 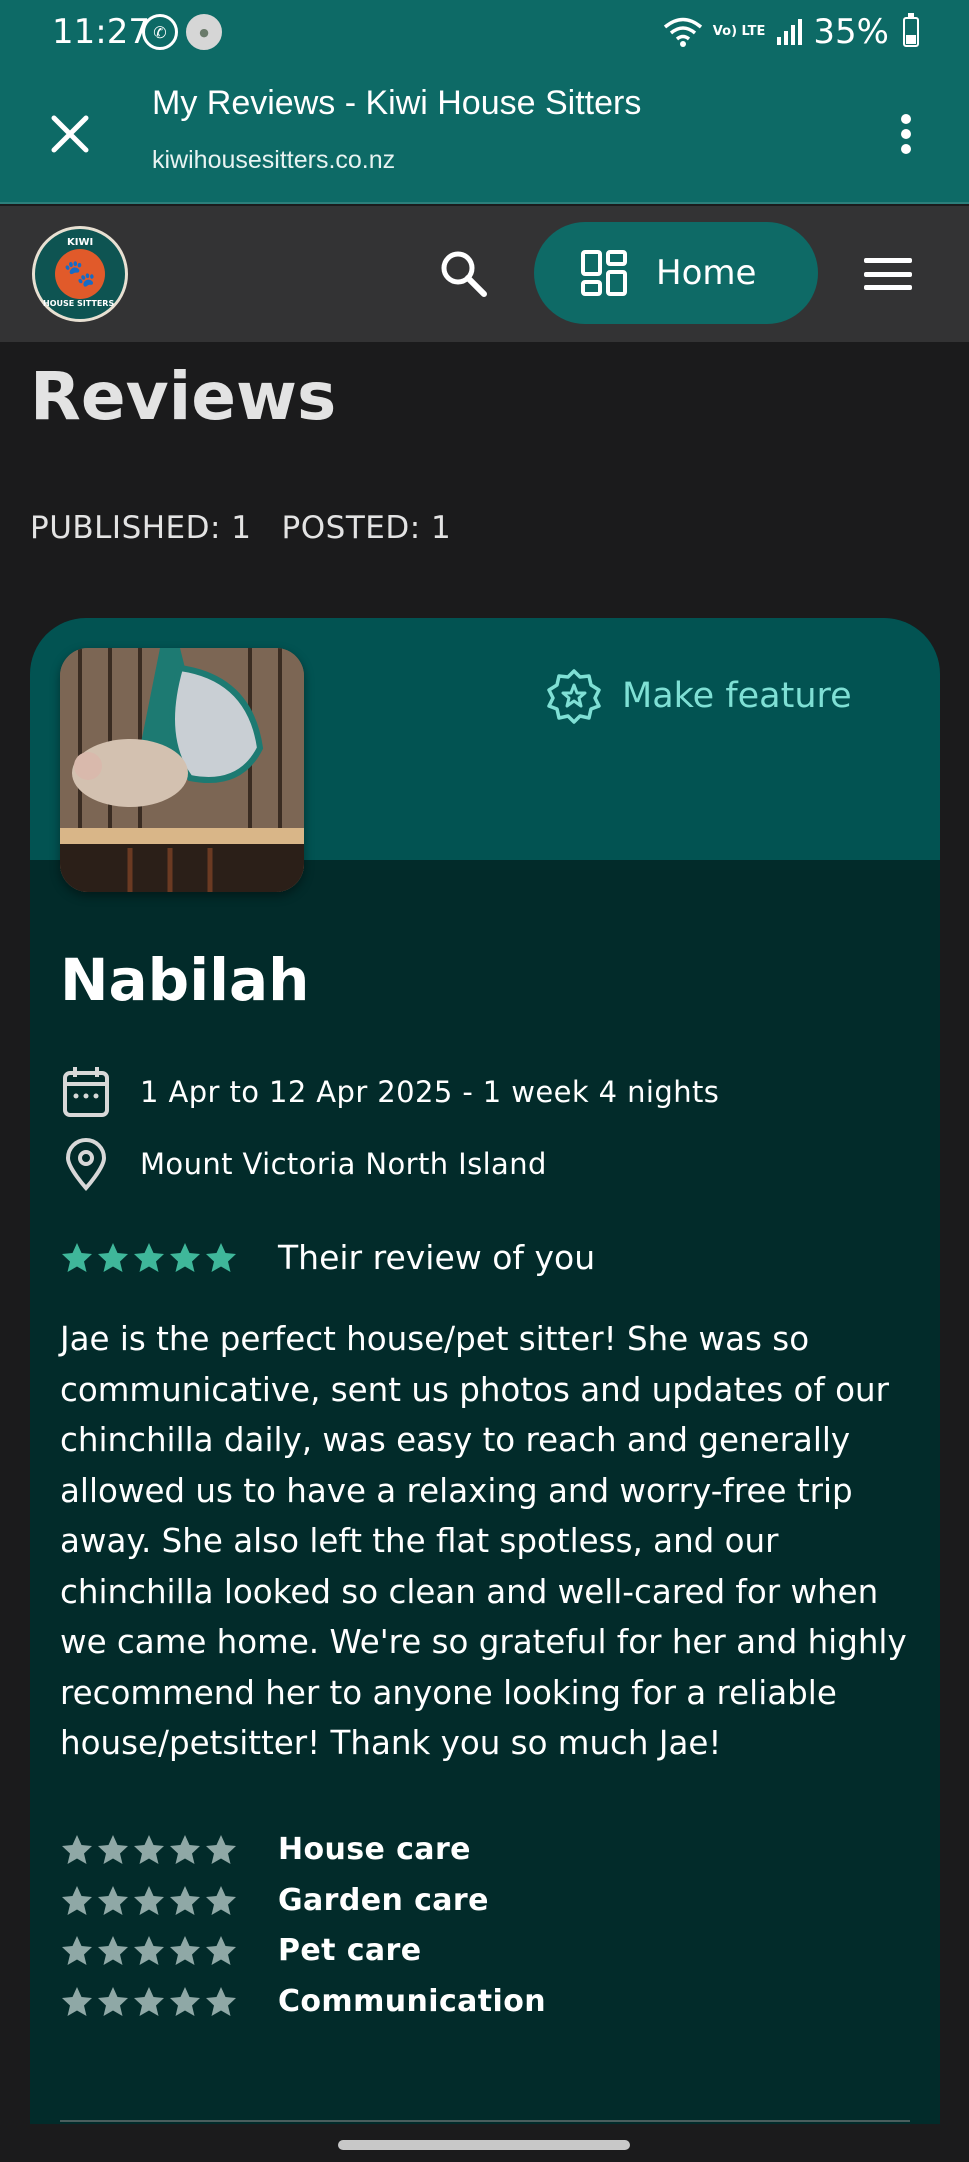 I want to click on pet-care-stars, so click(x=149, y=1951).